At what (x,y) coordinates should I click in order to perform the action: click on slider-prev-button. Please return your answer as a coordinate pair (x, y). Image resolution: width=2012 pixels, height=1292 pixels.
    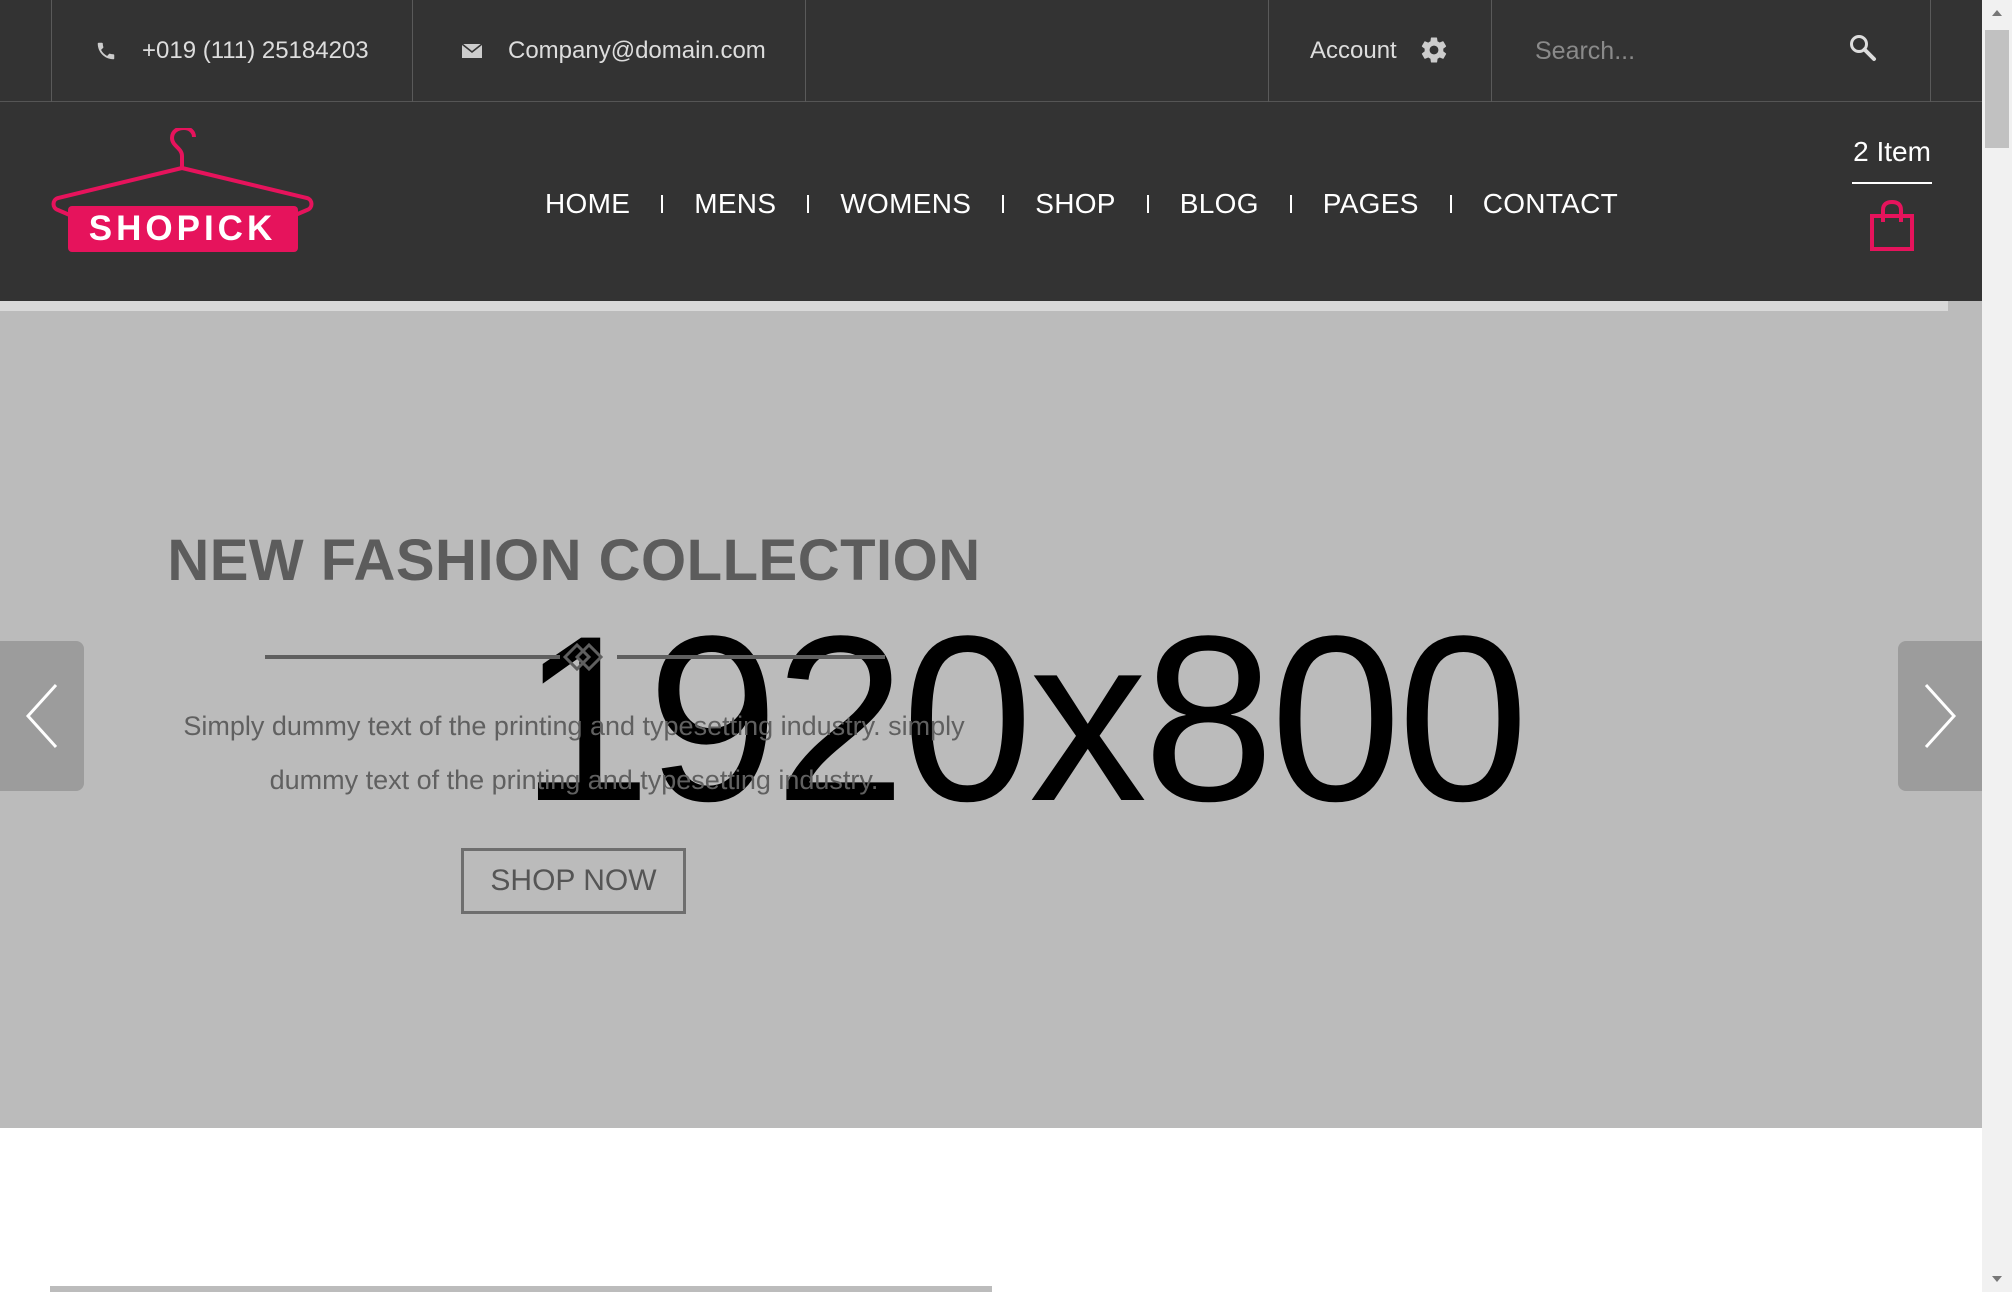
    Looking at the image, I should click on (42, 716).